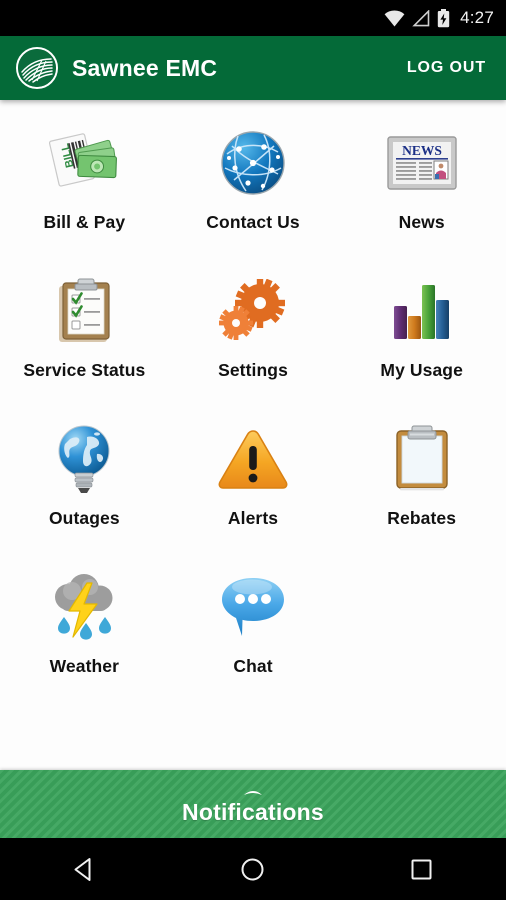 This screenshot has width=506, height=900. I want to click on tile-label: Service Status, so click(84, 370).